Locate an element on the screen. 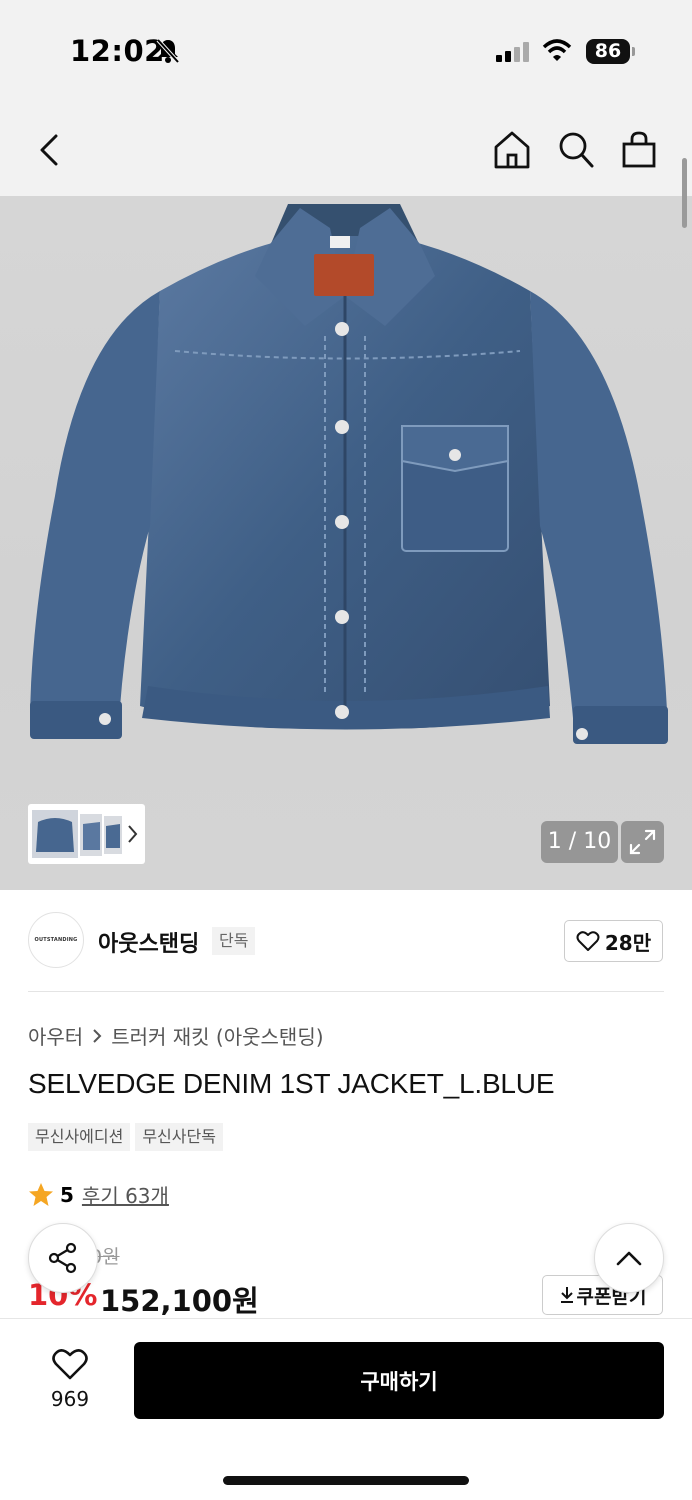 The height and width of the screenshot is (1500, 692). thumbnail-strip is located at coordinates (86, 834).